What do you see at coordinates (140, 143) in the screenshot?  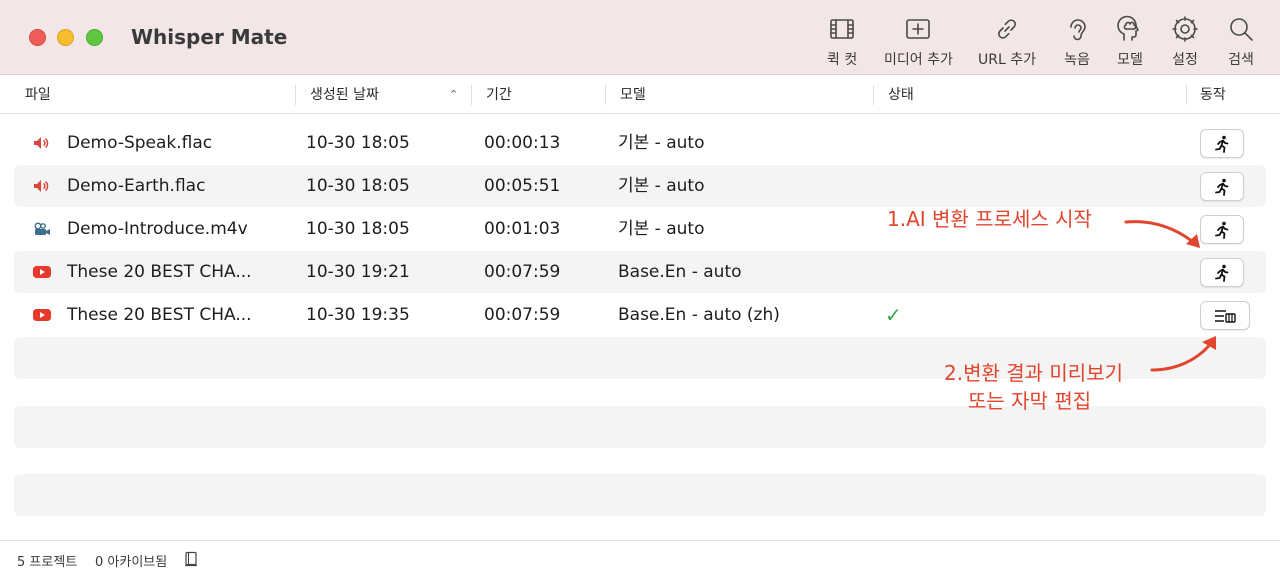 I see `file-name: Demo-Speak.flac` at bounding box center [140, 143].